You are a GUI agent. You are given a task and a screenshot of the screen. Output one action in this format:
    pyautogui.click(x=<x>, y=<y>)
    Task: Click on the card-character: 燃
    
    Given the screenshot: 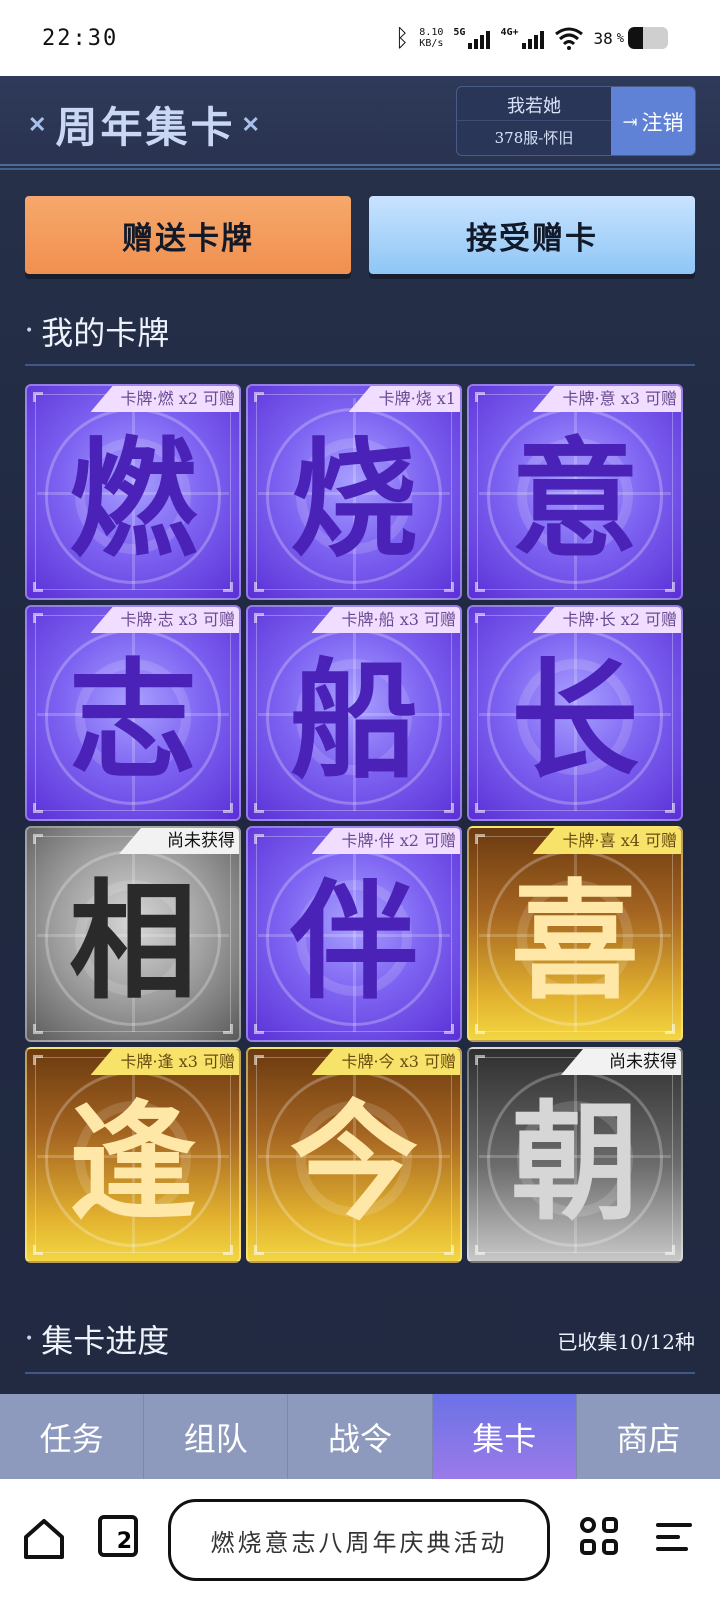 What is the action you would take?
    pyautogui.click(x=132, y=500)
    